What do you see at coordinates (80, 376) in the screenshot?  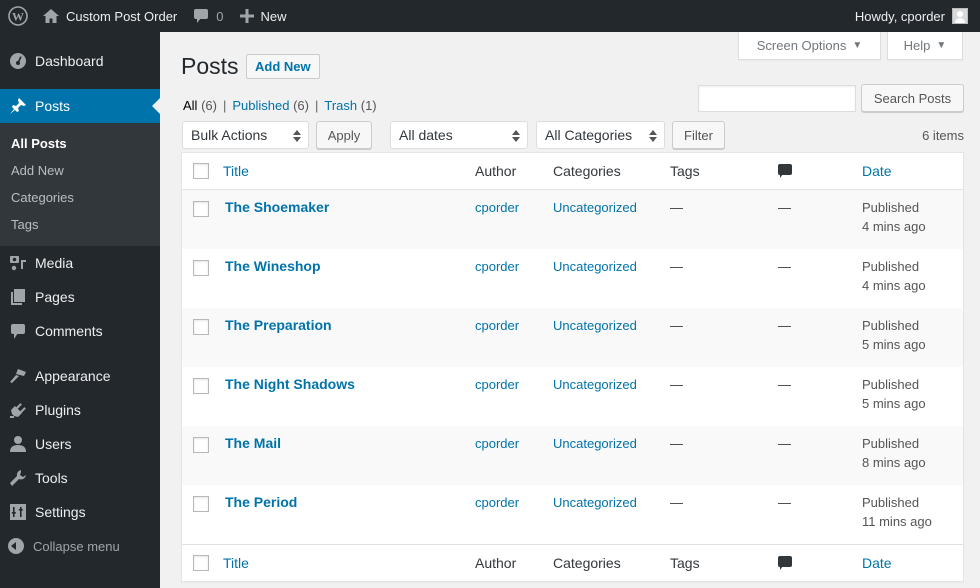 I see `menu-item-appearance: Appearance` at bounding box center [80, 376].